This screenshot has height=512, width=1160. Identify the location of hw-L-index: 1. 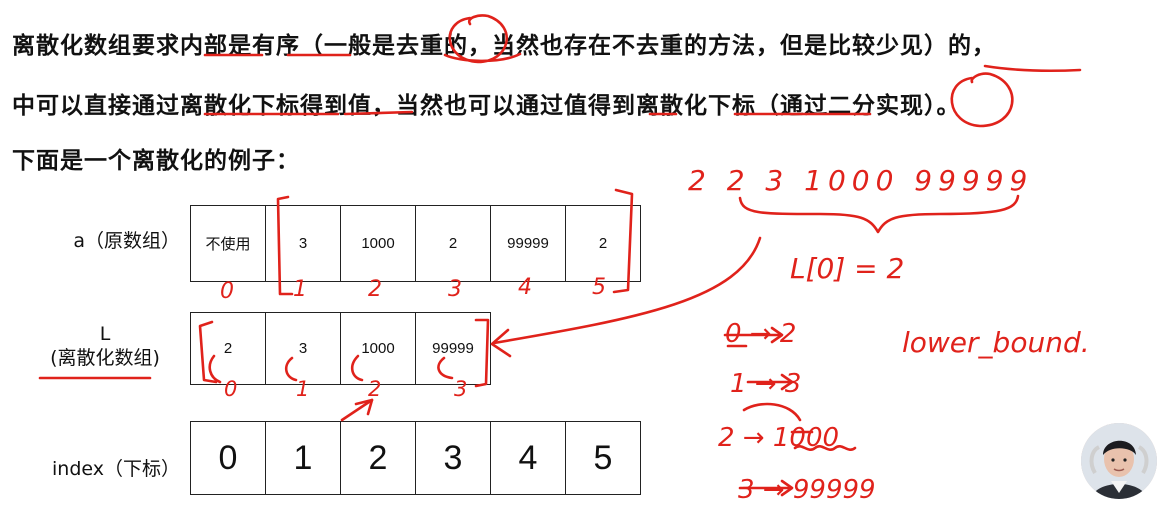
(302, 389).